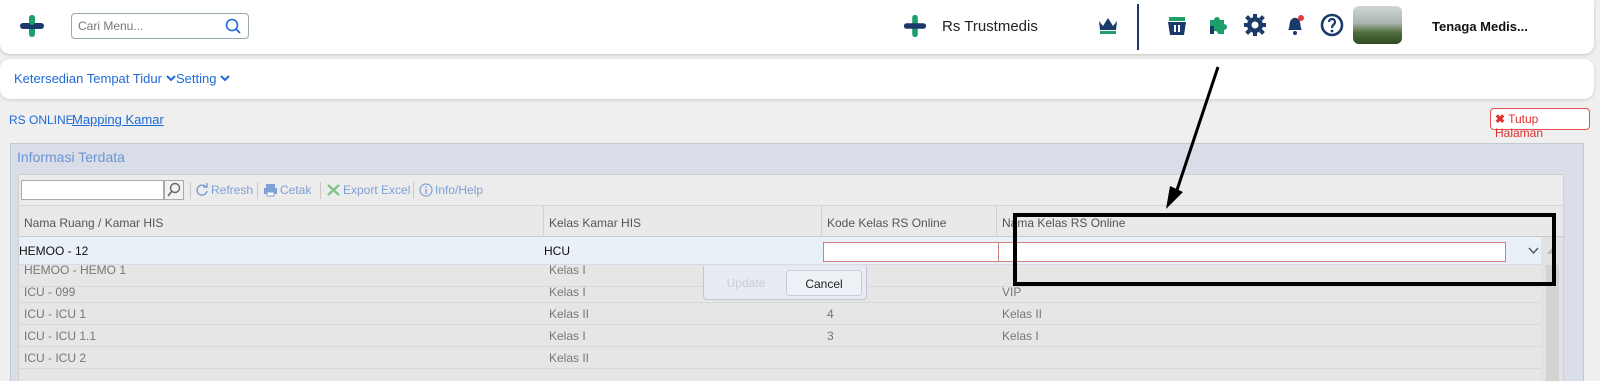  What do you see at coordinates (780, 314) in the screenshot?
I see `table-row: ICU - ICU 1 Kelas II 4 Kelas II` at bounding box center [780, 314].